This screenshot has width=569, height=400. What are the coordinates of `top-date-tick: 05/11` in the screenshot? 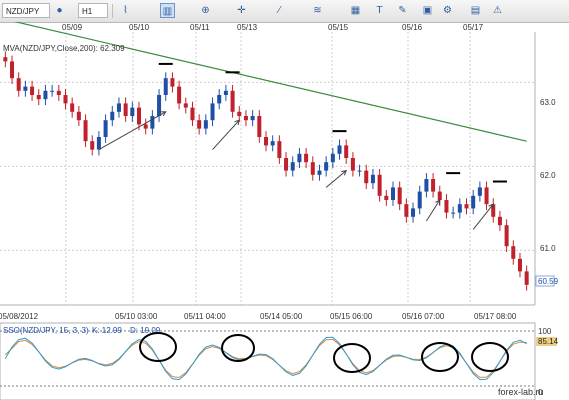 It's located at (200, 27).